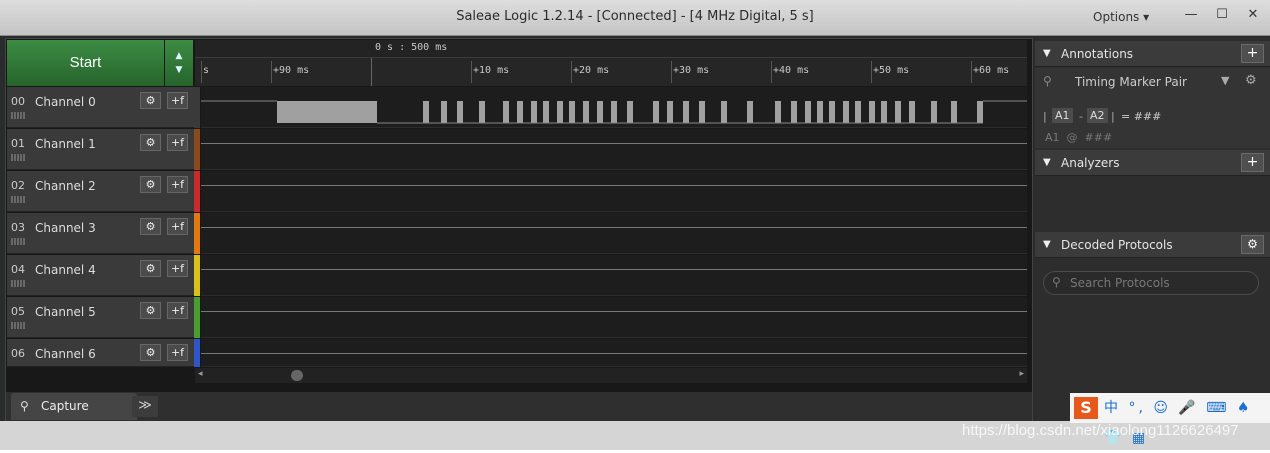 This screenshot has height=453, width=1270. Describe the element at coordinates (65, 144) in the screenshot. I see `channel-name: Channel 1` at that location.